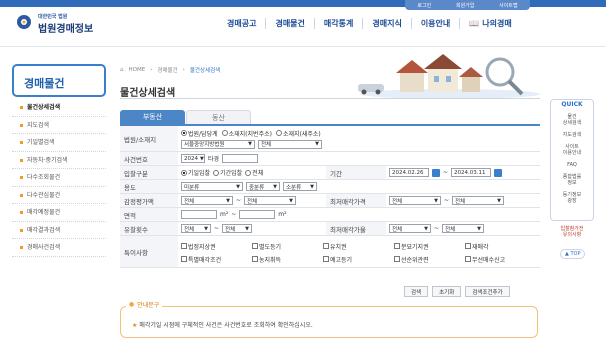 This screenshot has height=340, width=606. I want to click on quick-site-guide: 사이트 이용안내, so click(572, 150).